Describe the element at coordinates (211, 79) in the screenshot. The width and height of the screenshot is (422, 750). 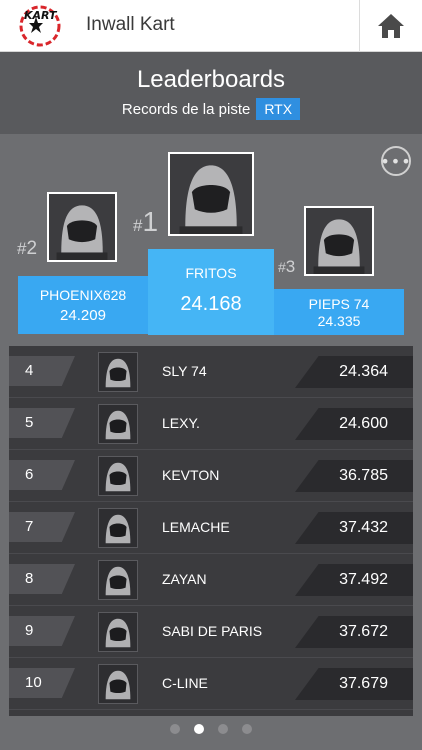
I see `page-title: Leaderboards` at that location.